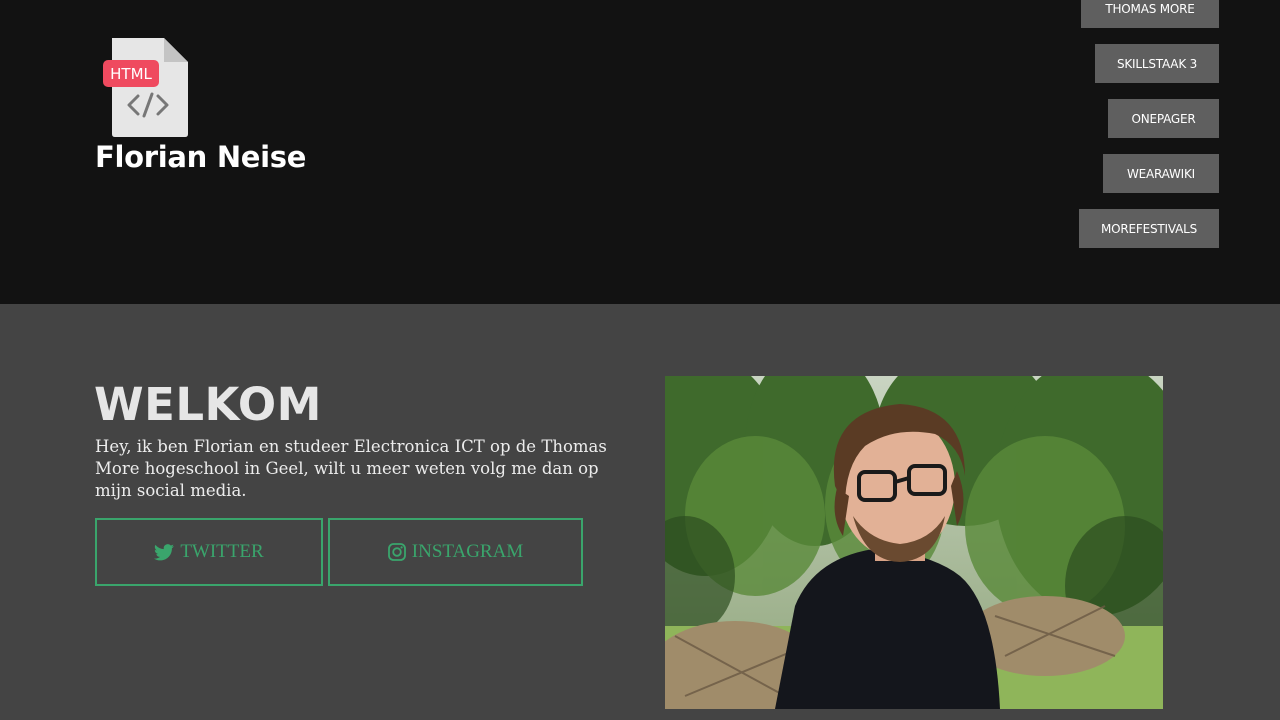 This screenshot has height=720, width=1280. What do you see at coordinates (1161, 173) in the screenshot?
I see `nav-wearawiki: WEARAWIKI` at bounding box center [1161, 173].